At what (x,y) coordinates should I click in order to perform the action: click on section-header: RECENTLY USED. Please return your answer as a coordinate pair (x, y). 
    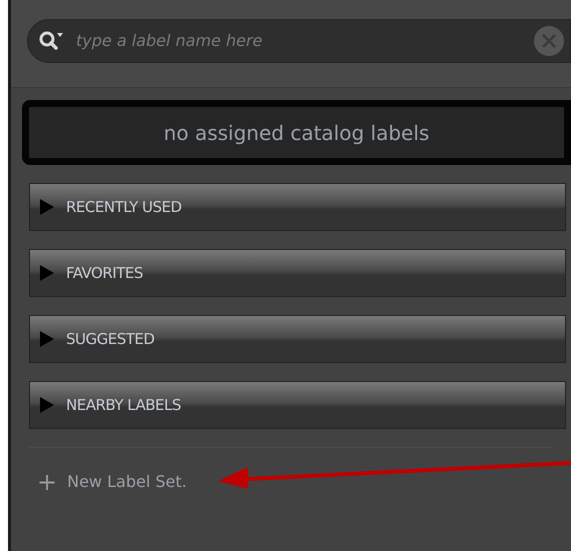
    Looking at the image, I should click on (297, 207).